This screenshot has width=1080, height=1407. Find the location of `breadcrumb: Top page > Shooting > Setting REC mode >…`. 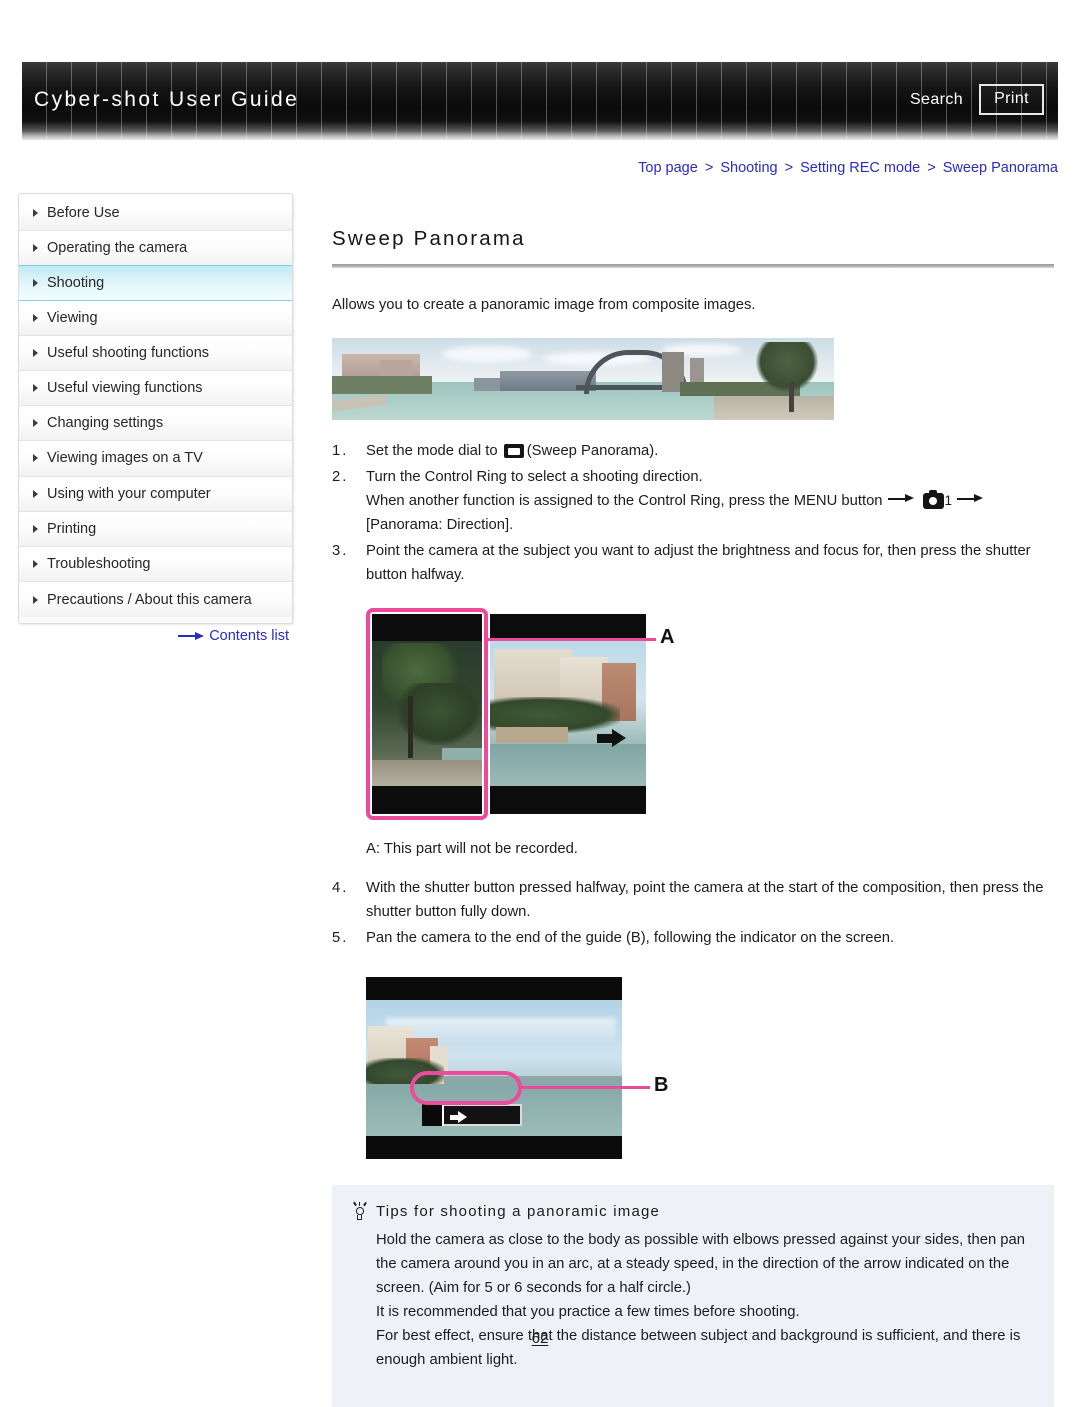

breadcrumb: Top page > Shooting > Setting REC mode >… is located at coordinates (848, 168).